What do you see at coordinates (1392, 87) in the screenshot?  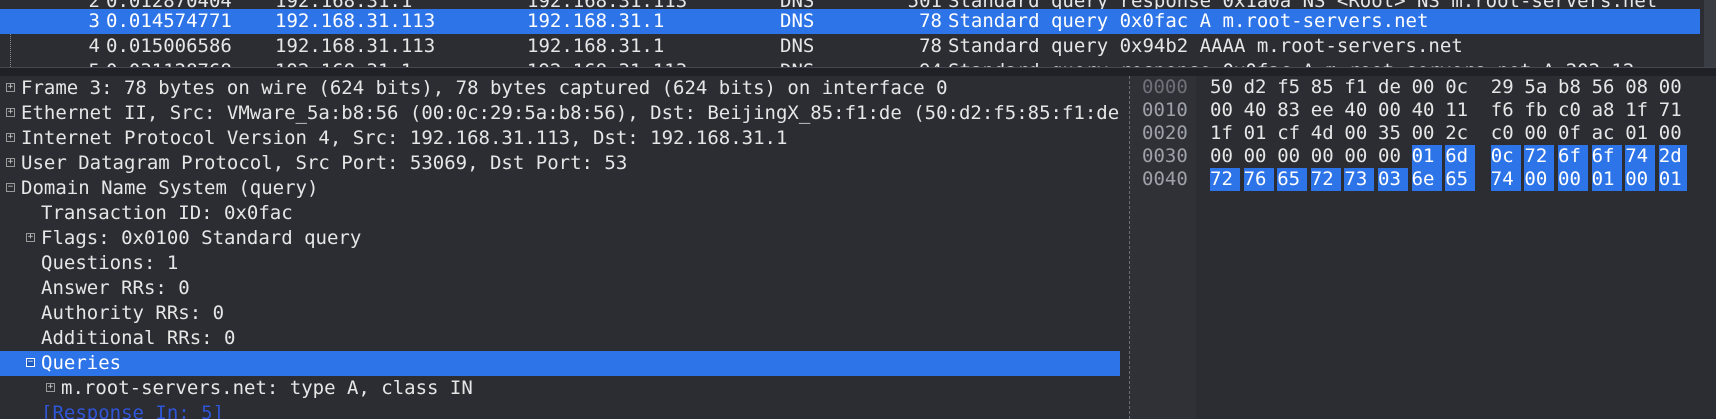 I see `hex-byte: de` at bounding box center [1392, 87].